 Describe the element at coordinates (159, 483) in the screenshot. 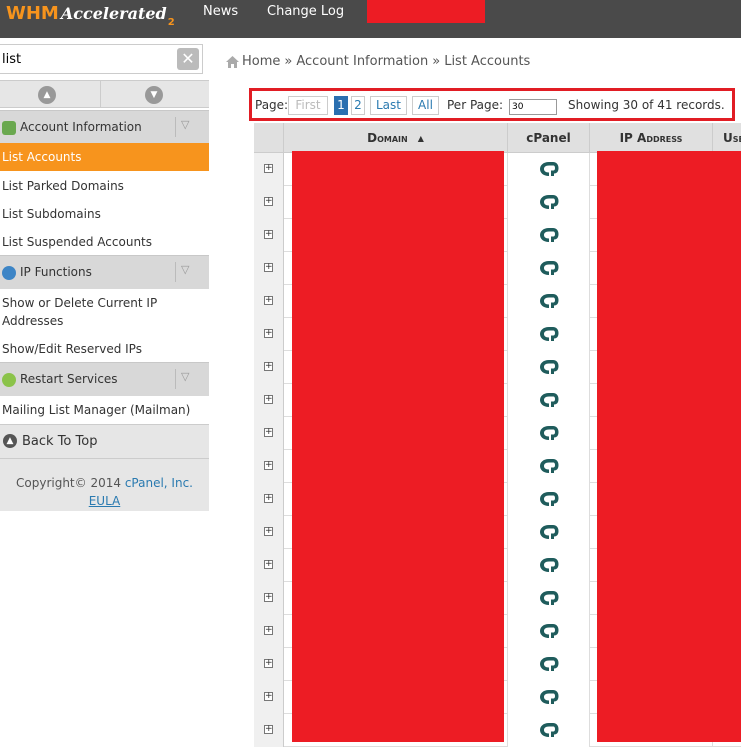

I see `company-link: cPanel, Inc.` at that location.